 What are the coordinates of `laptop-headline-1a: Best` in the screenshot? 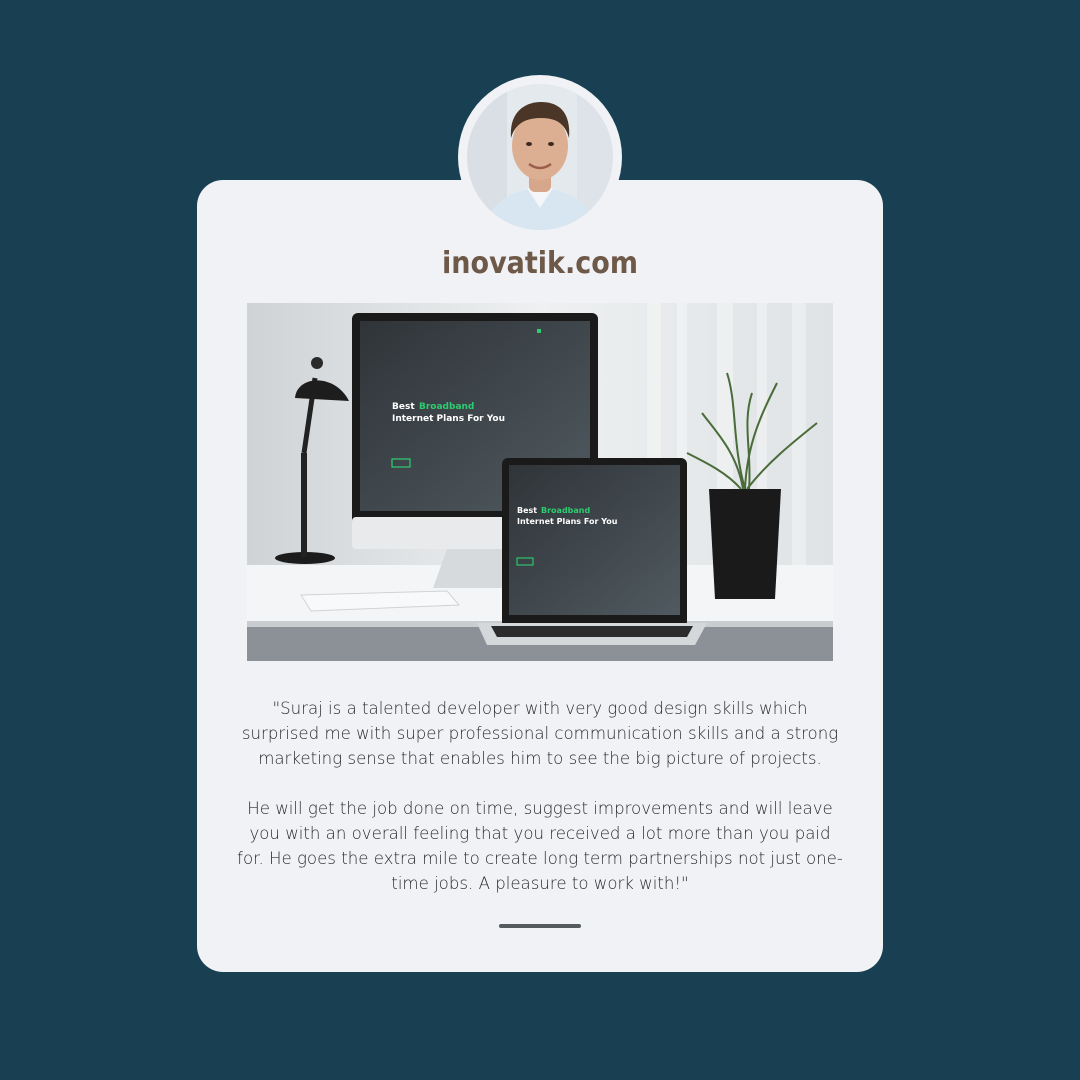 It's located at (527, 510).